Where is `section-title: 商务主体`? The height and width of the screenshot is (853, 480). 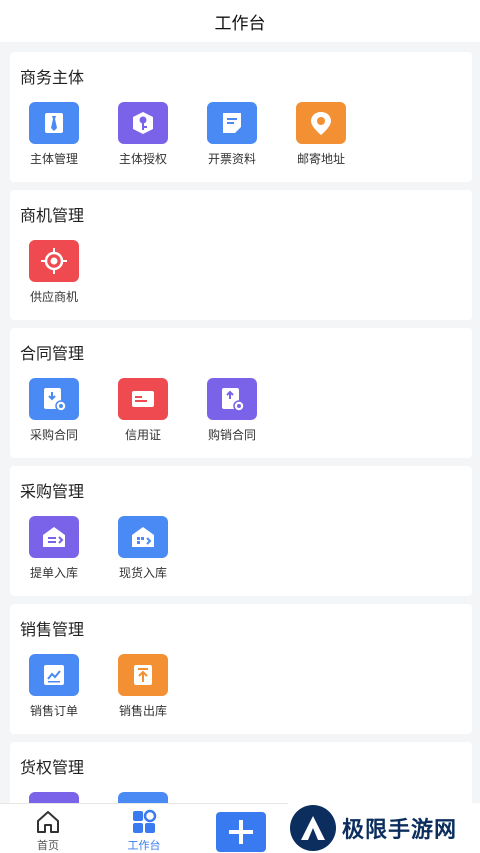 section-title: 商务主体 is located at coordinates (52, 77).